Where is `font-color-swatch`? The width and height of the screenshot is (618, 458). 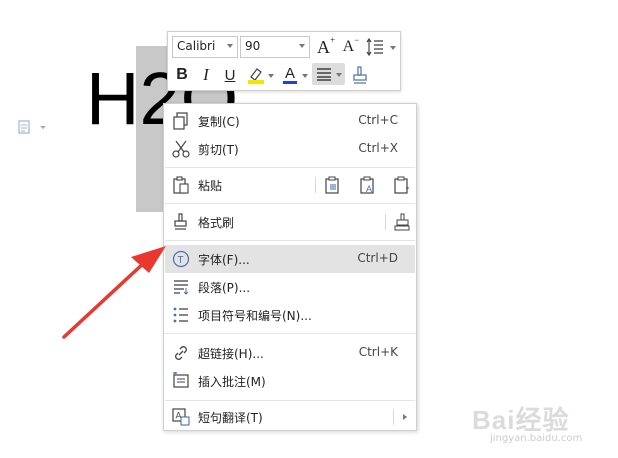
font-color-swatch is located at coordinates (290, 82).